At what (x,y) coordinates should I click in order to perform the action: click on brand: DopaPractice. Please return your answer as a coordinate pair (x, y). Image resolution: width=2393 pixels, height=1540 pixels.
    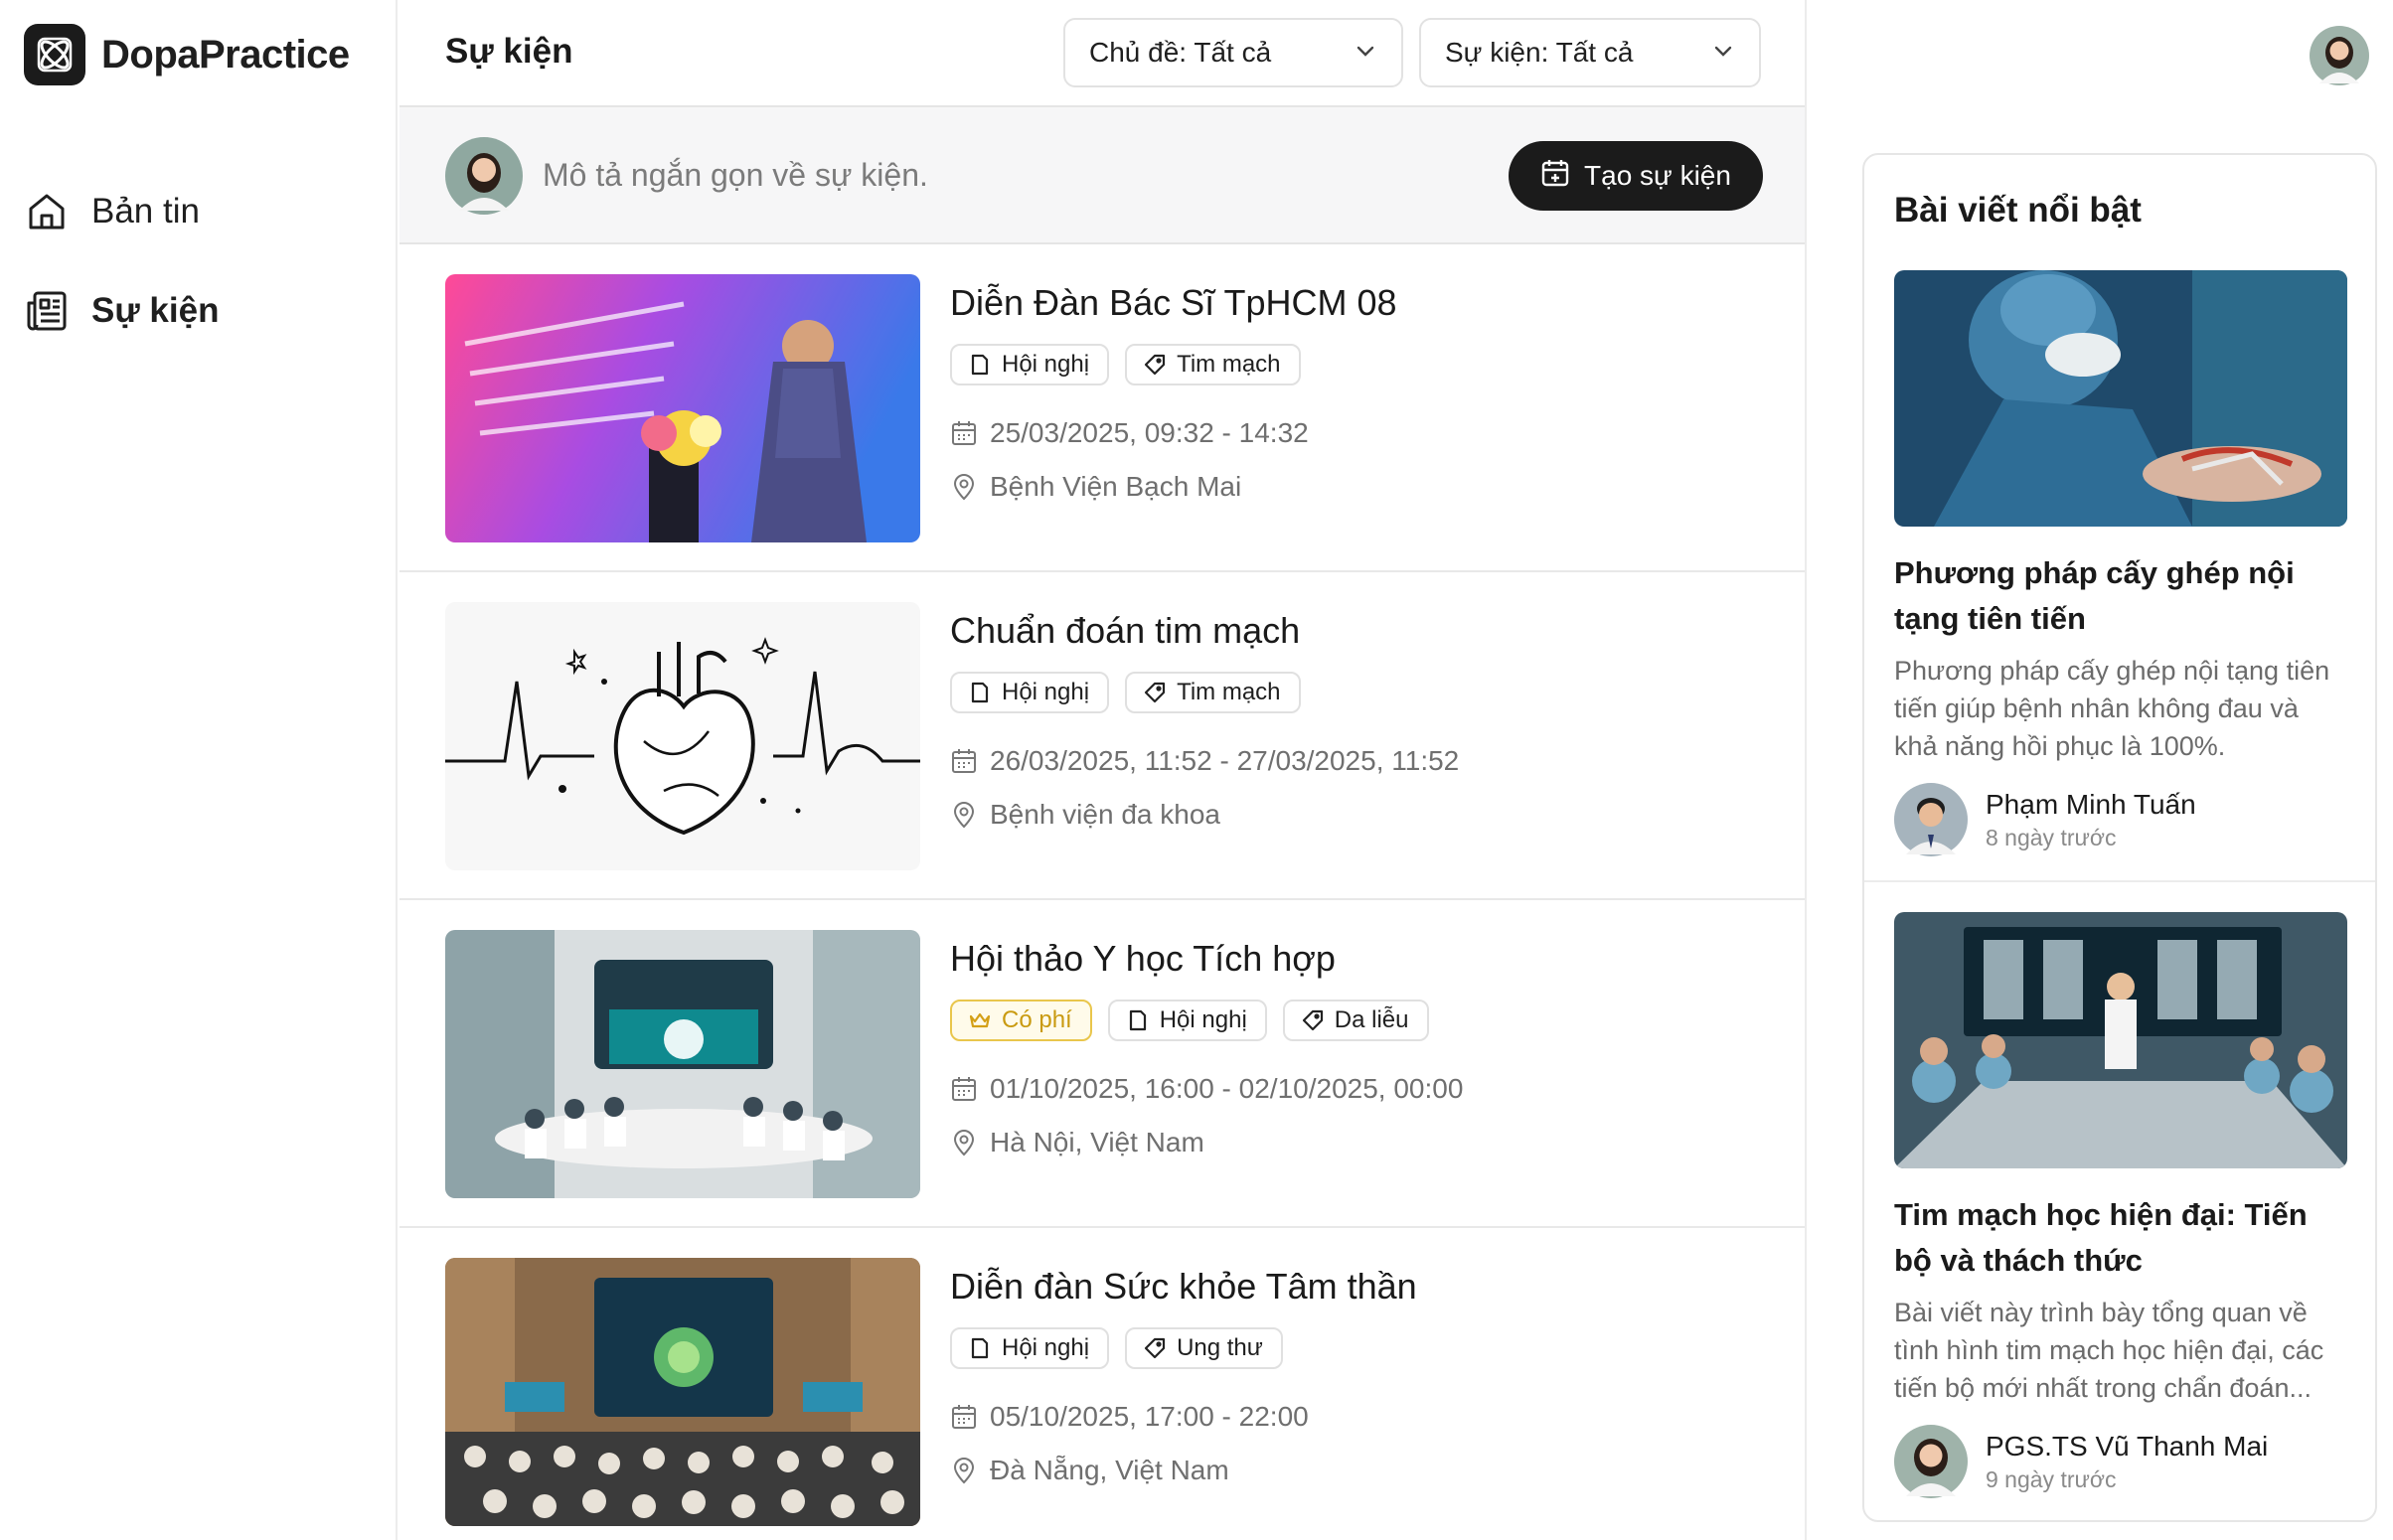
    Looking at the image, I should click on (187, 54).